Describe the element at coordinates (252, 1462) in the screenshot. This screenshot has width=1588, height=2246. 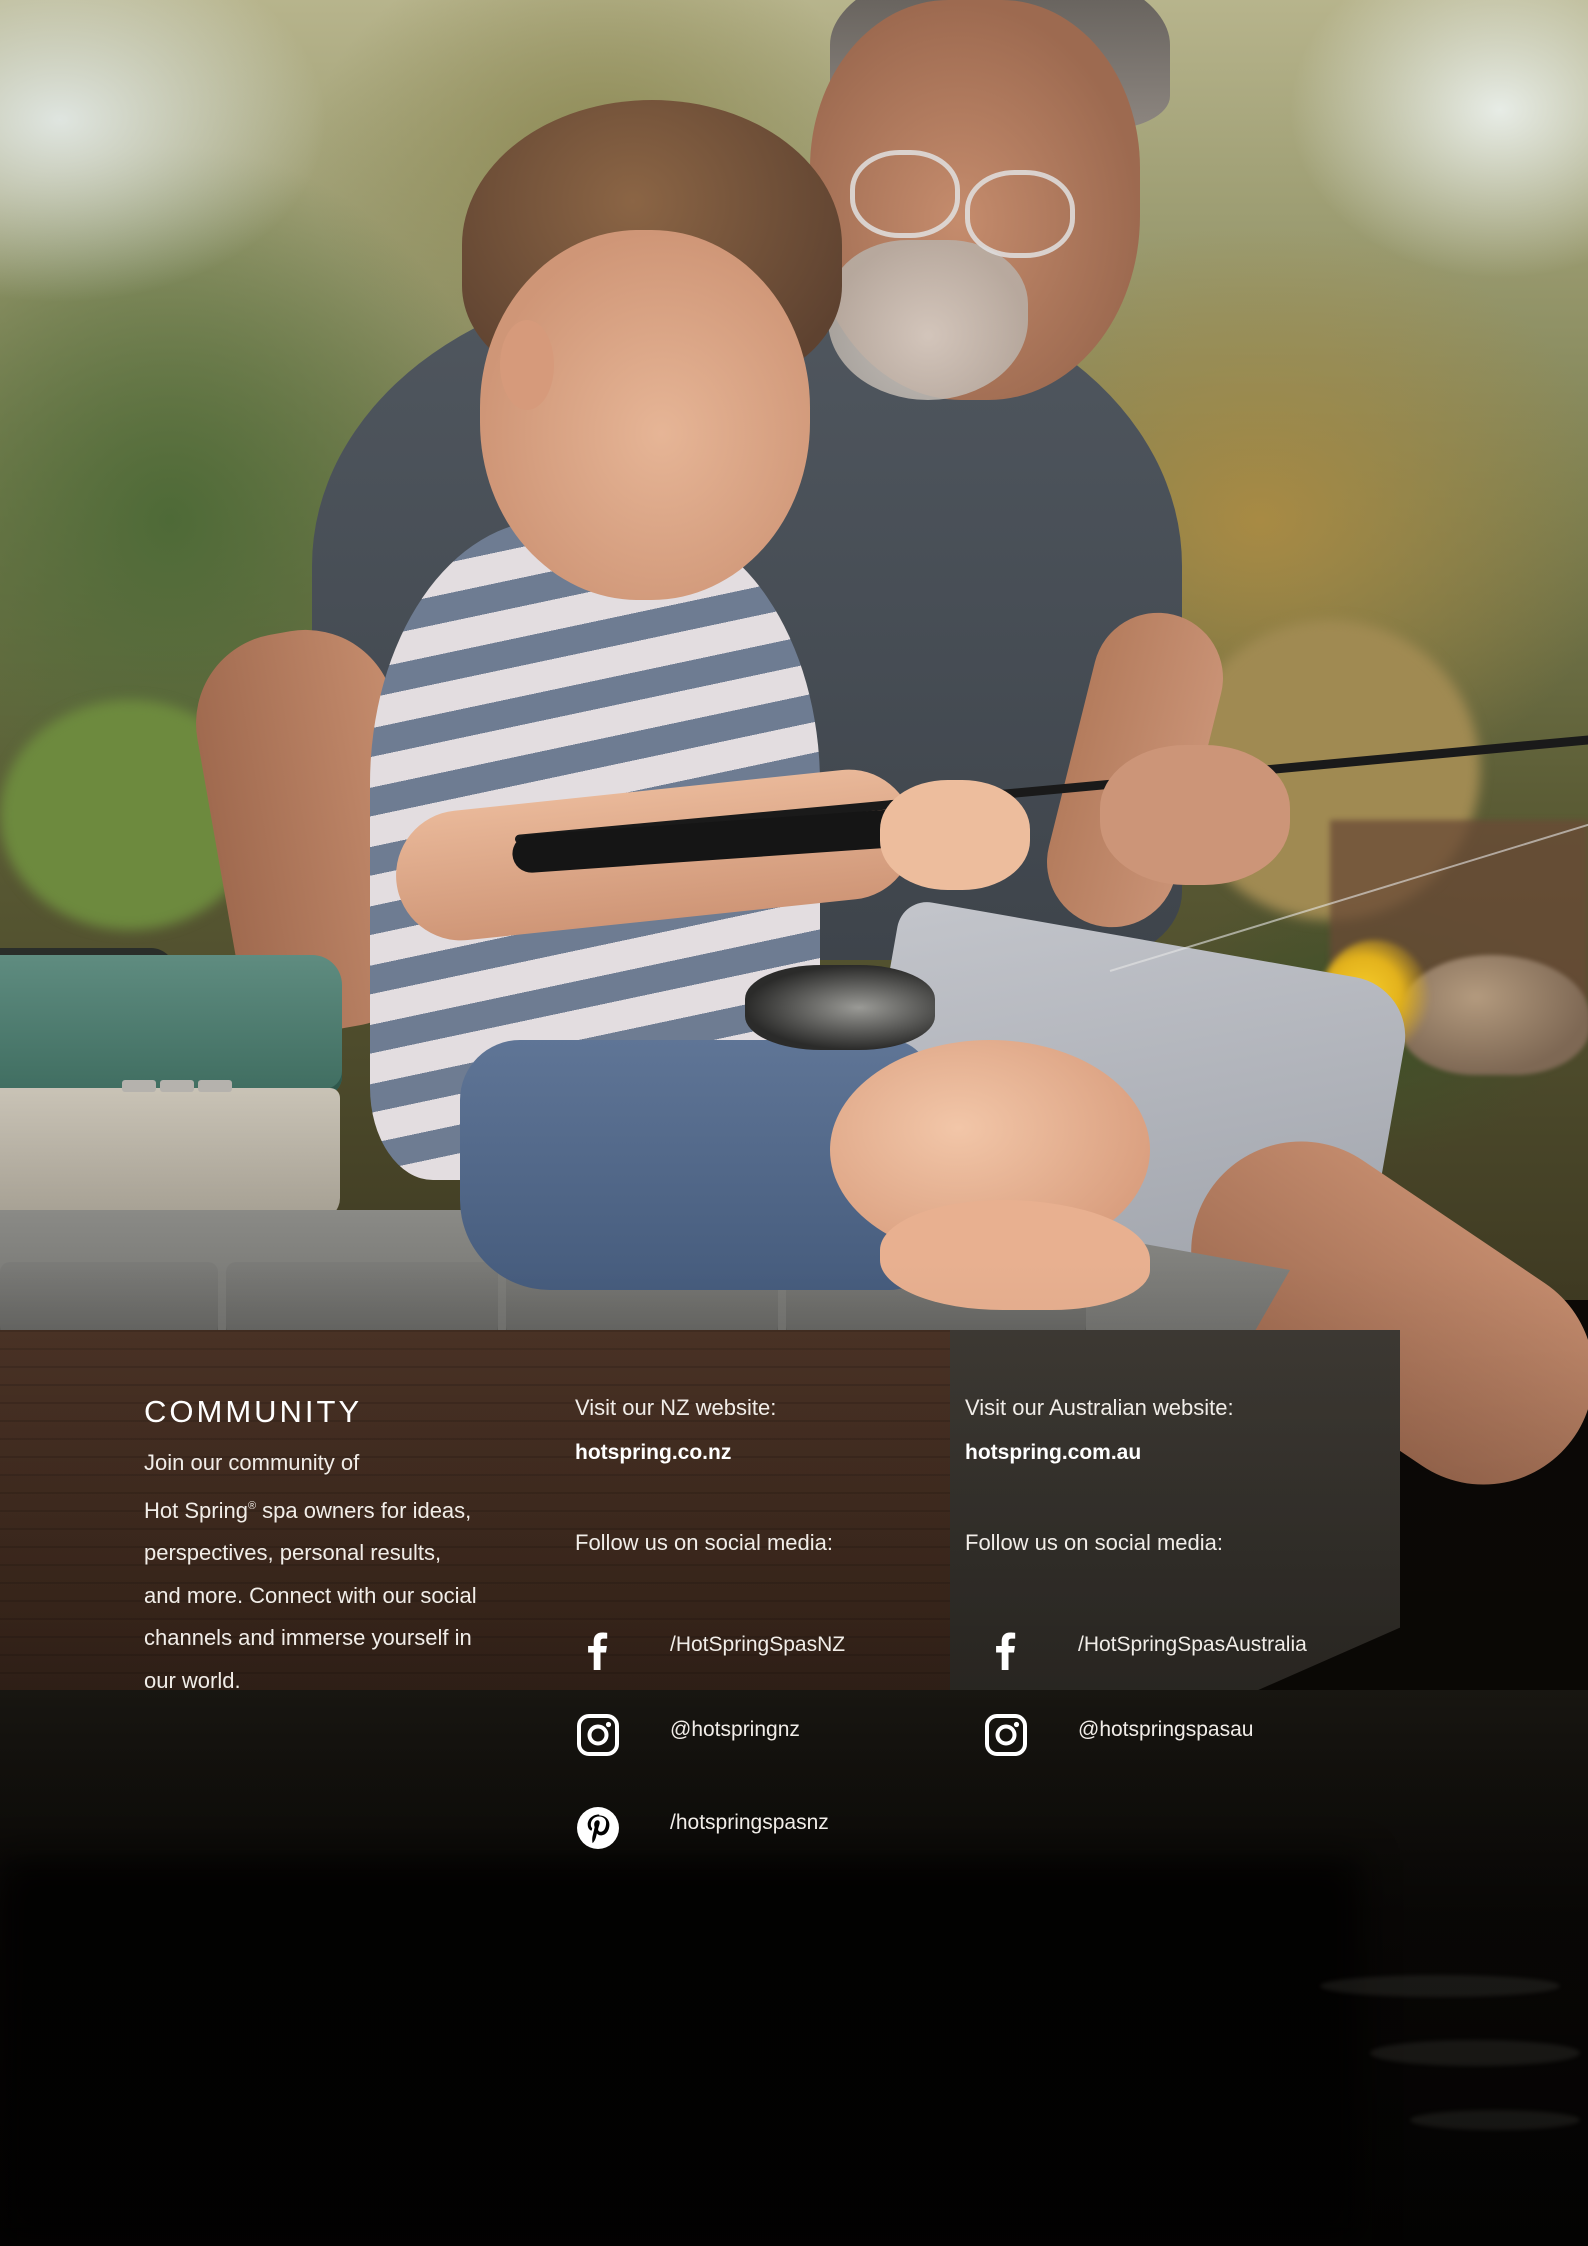
I see `community-text-line: Join our community of` at that location.